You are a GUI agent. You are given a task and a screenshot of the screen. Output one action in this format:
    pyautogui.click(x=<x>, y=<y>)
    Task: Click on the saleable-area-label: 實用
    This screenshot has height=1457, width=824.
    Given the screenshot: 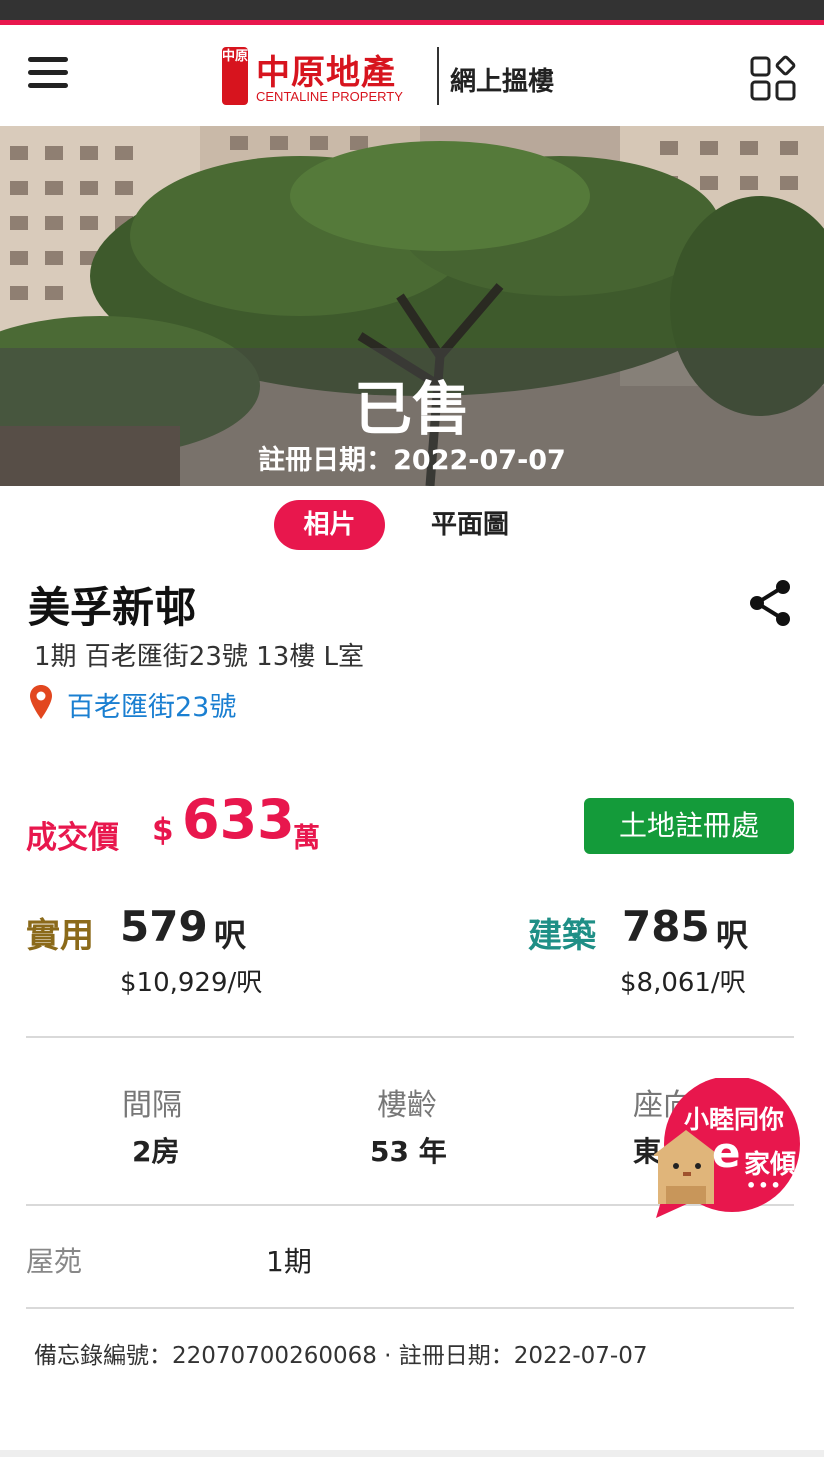 What is the action you would take?
    pyautogui.click(x=60, y=936)
    